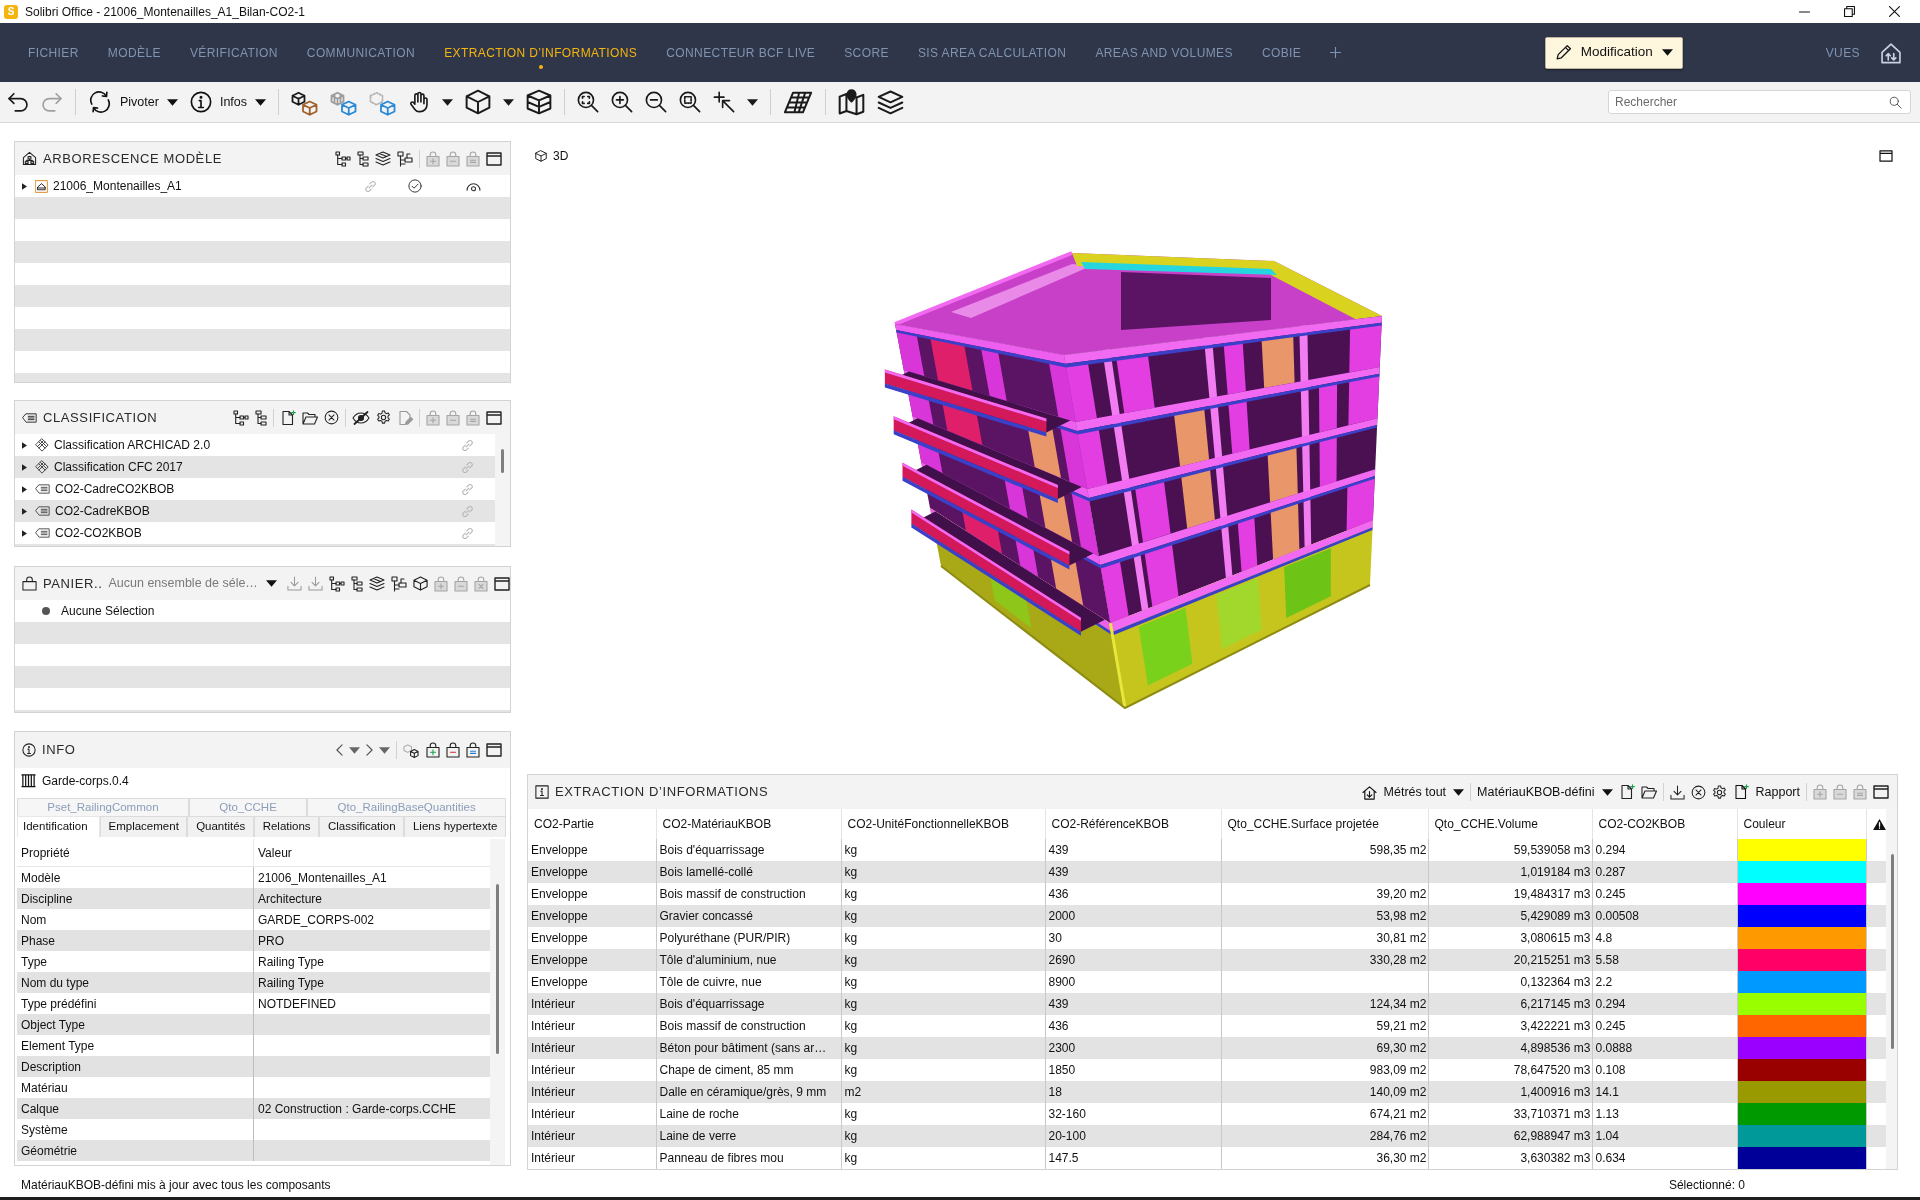 The height and width of the screenshot is (1200, 1920). I want to click on zoom-fit-icon, so click(588, 102).